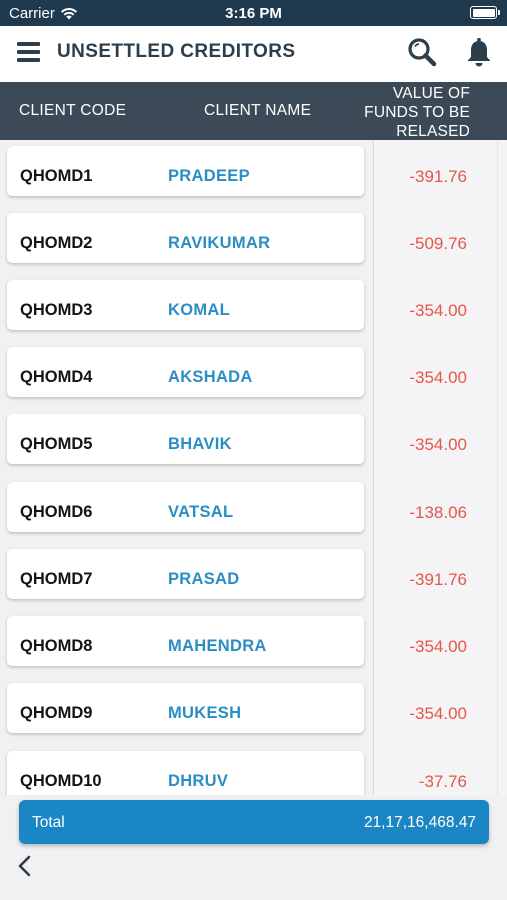 This screenshot has width=507, height=900. What do you see at coordinates (485, 12) in the screenshot?
I see `battery-icon` at bounding box center [485, 12].